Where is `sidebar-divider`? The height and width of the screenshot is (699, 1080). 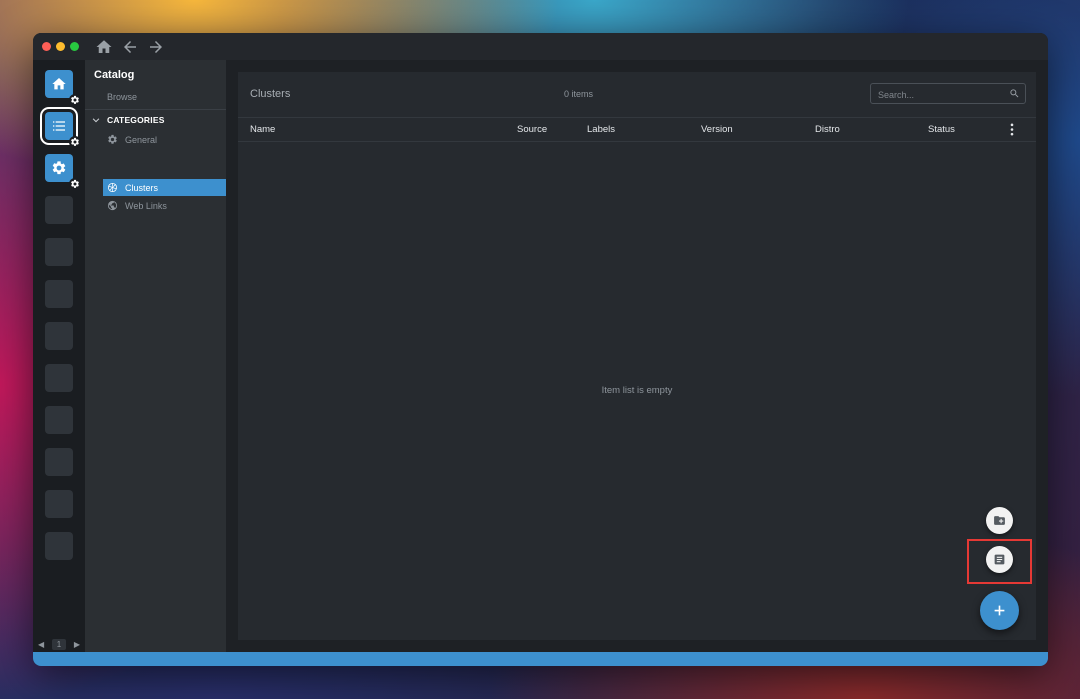
sidebar-divider is located at coordinates (155, 109).